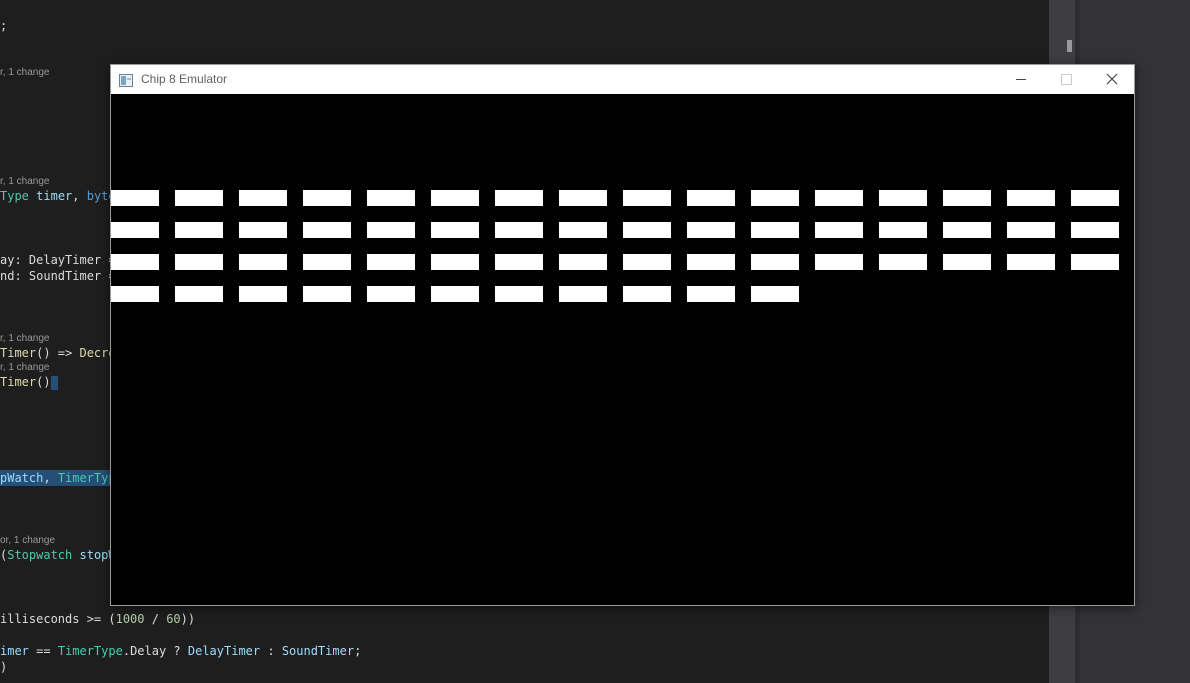  I want to click on code-token: 1000, so click(130, 619).